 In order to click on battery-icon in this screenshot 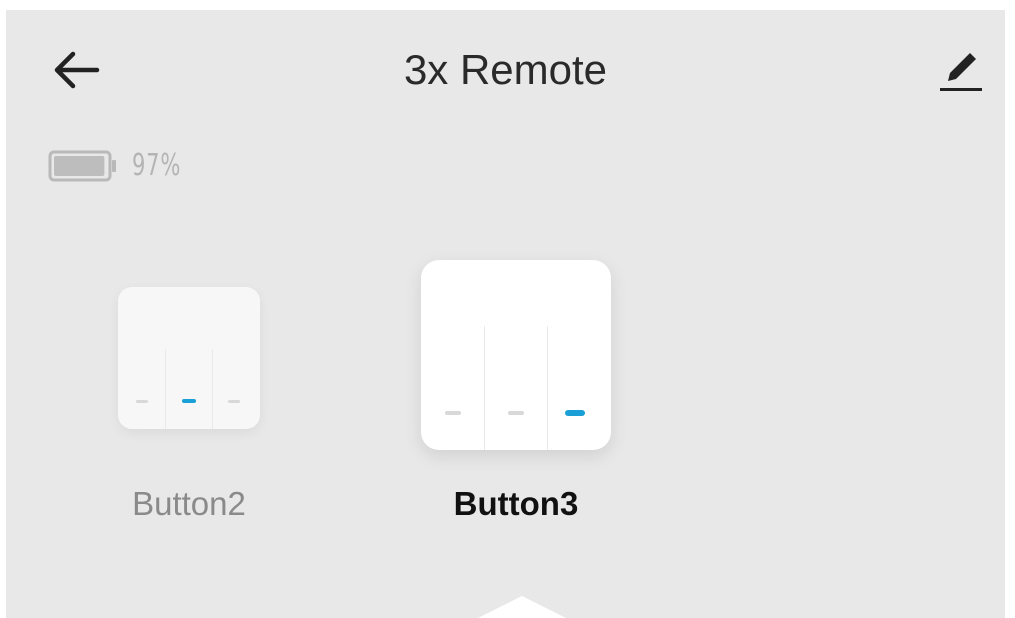, I will do `click(82, 165)`.